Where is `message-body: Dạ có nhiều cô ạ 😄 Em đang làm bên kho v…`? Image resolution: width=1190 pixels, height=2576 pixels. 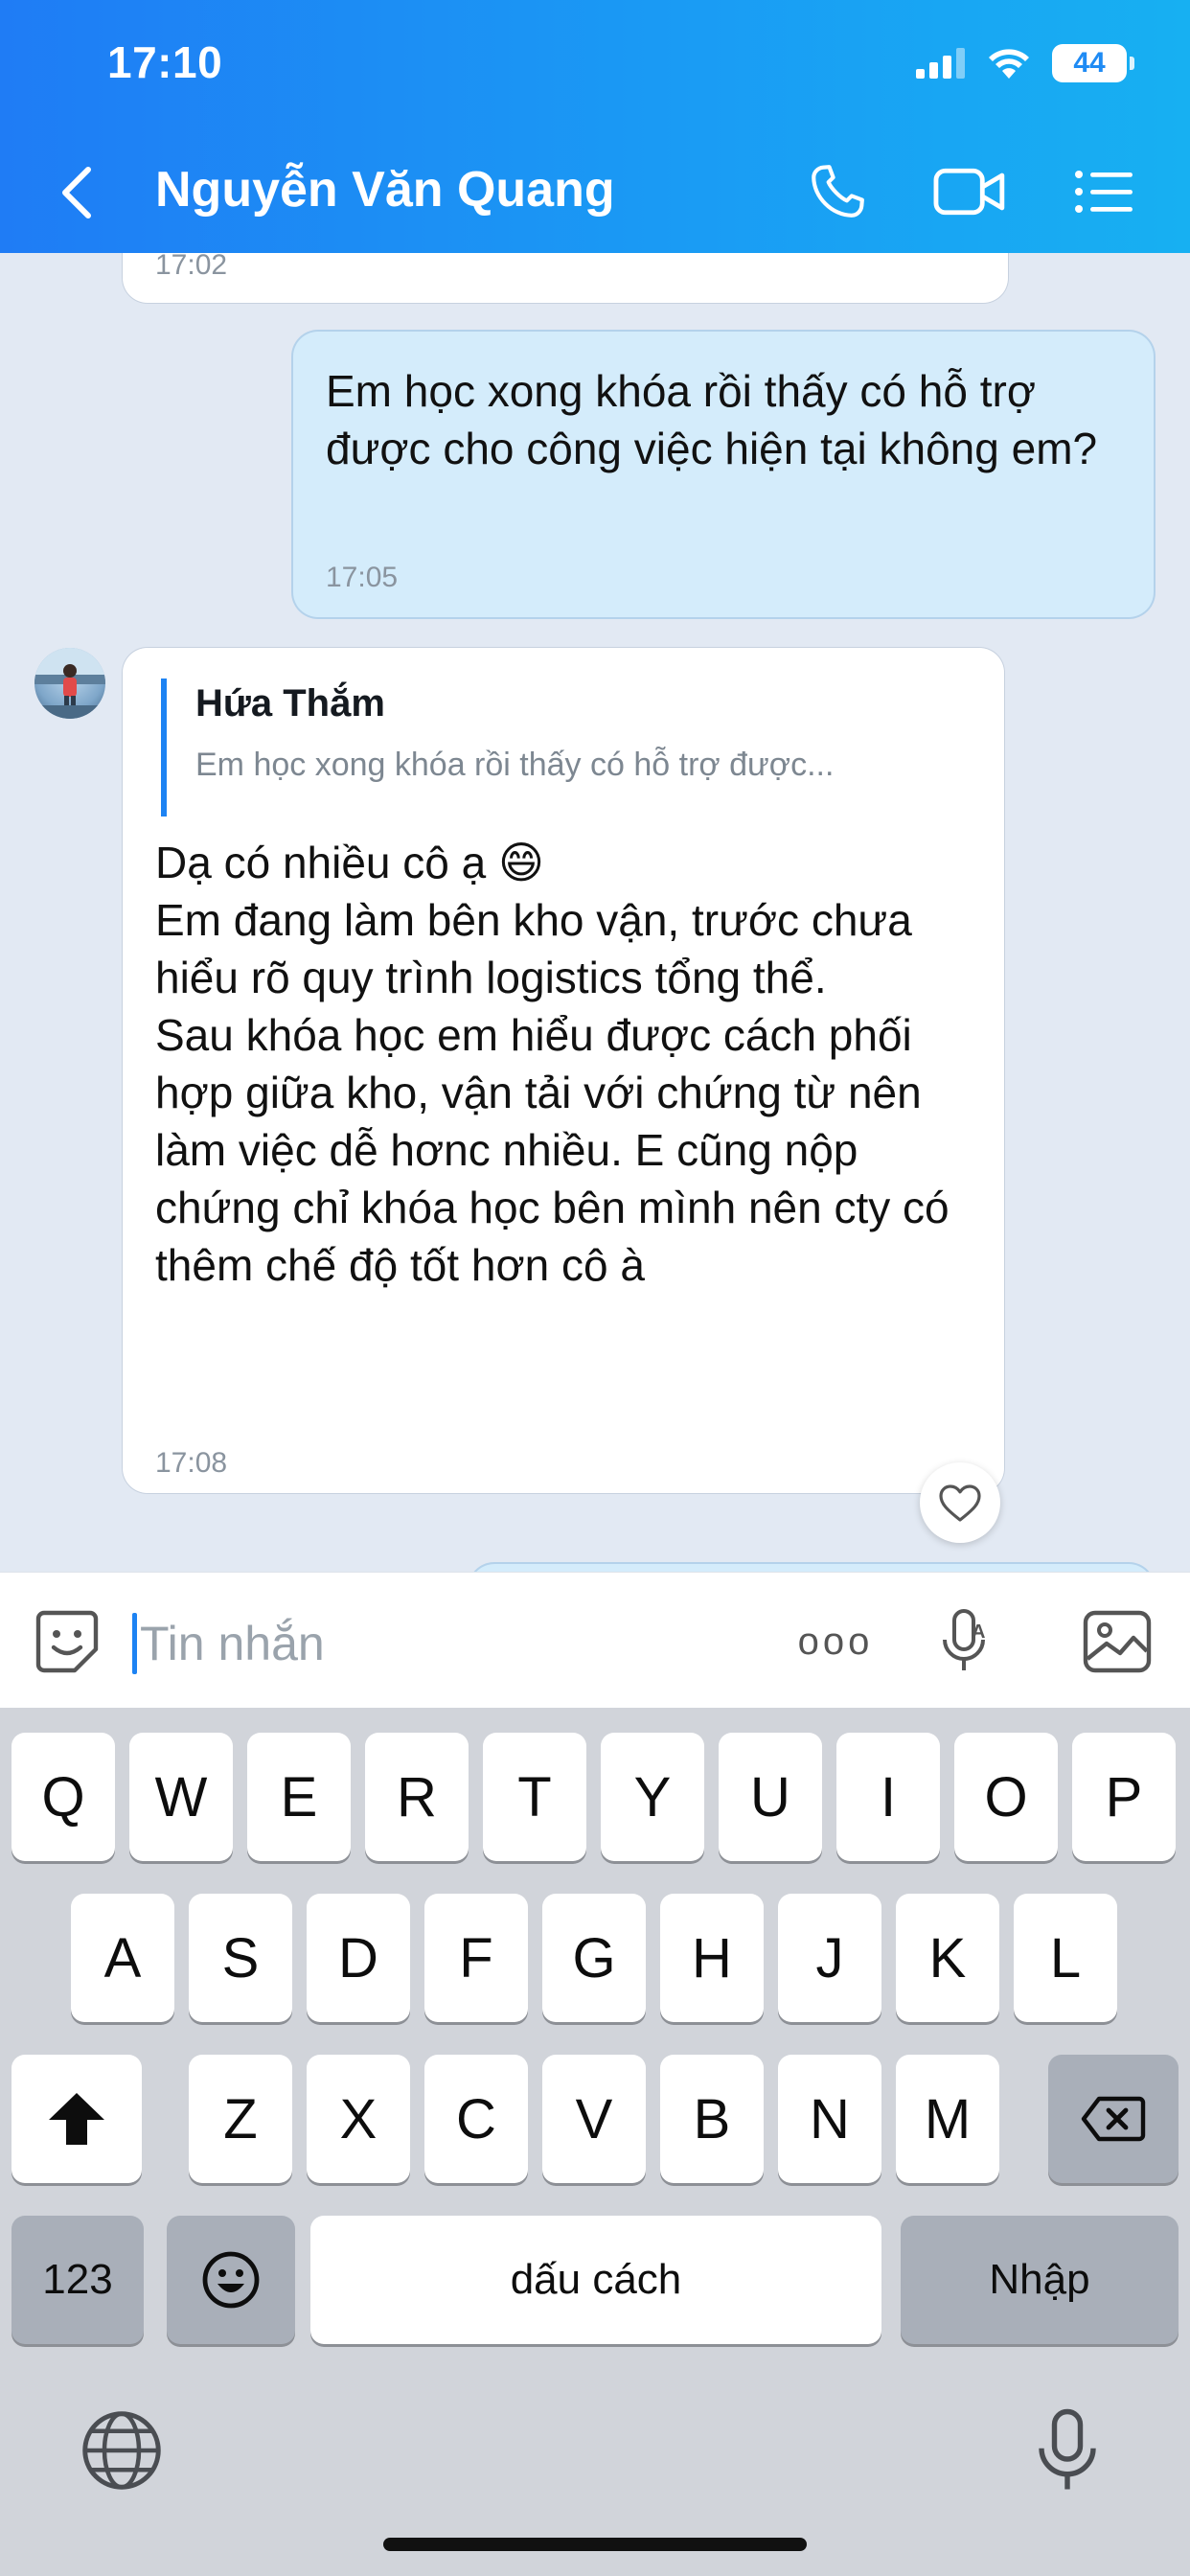 message-body: Dạ có nhiều cô ạ 😄 Em đang làm bên kho v… is located at coordinates (567, 1064).